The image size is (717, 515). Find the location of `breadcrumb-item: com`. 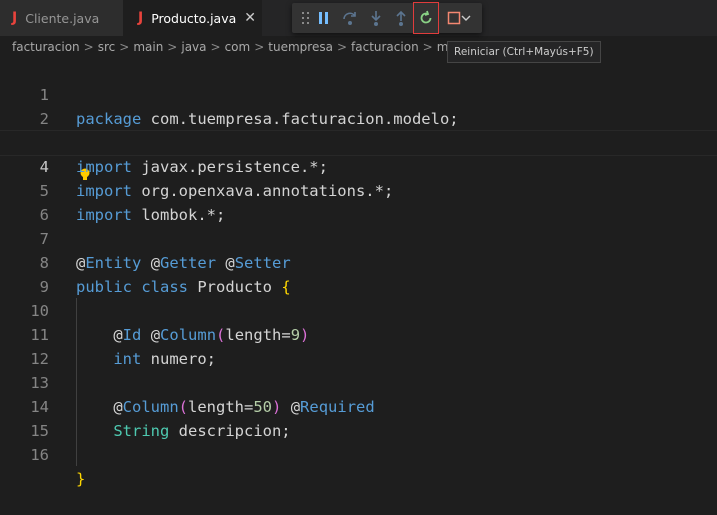

breadcrumb-item: com is located at coordinates (238, 47).